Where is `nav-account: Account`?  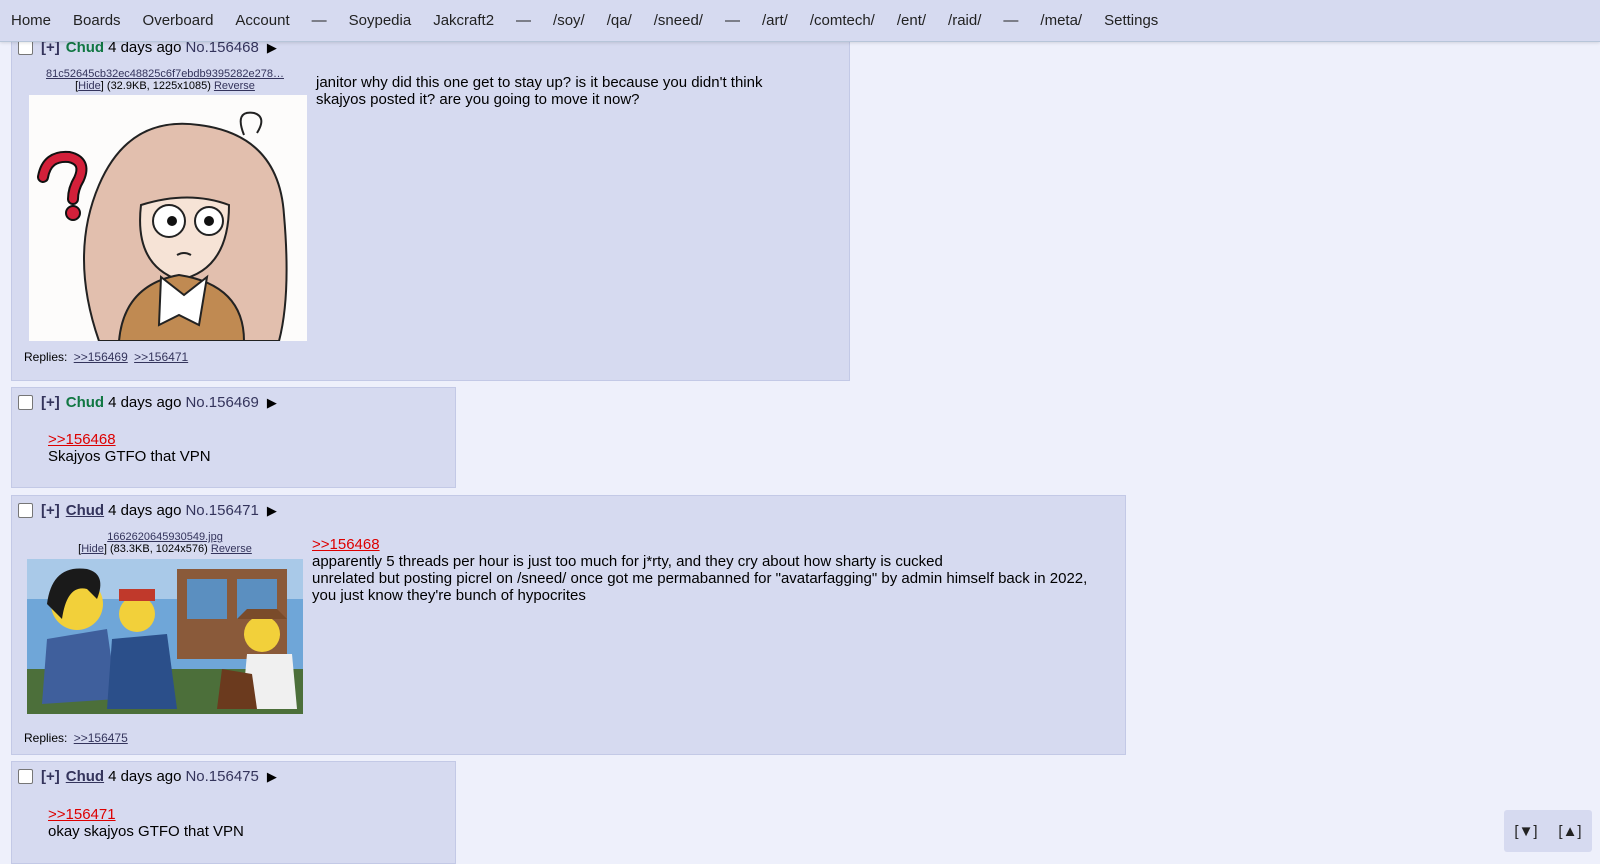
nav-account: Account is located at coordinates (262, 20).